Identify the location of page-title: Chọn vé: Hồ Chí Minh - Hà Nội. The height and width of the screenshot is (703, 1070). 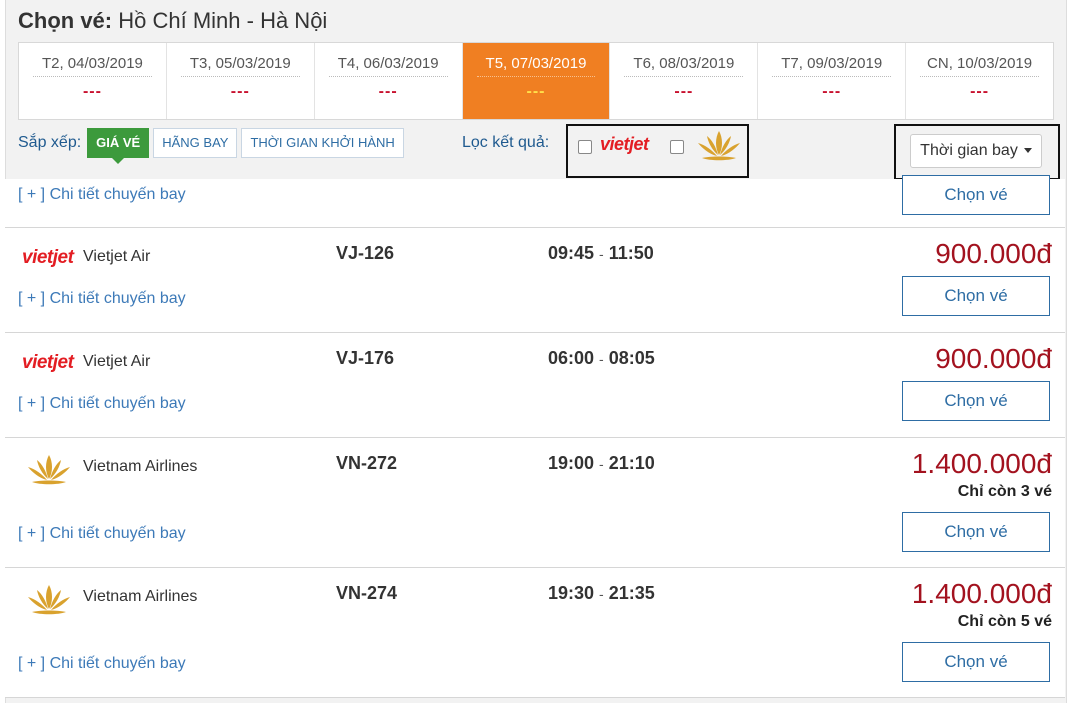
(172, 21).